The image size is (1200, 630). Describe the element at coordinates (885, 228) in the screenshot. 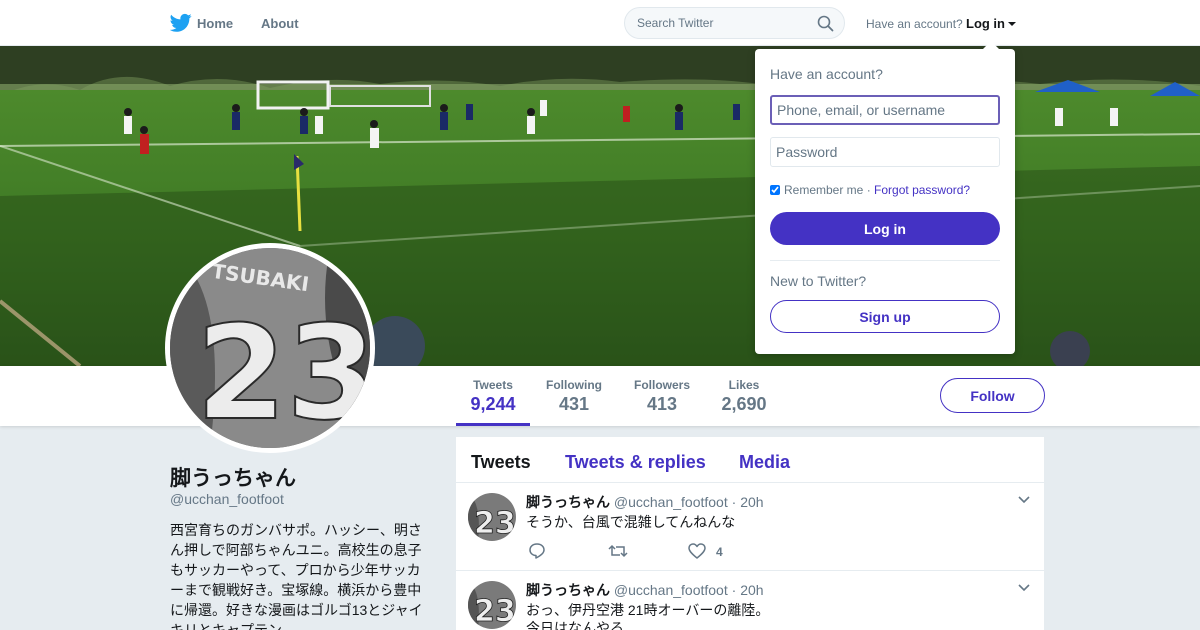

I see `login-button: Log in` at that location.